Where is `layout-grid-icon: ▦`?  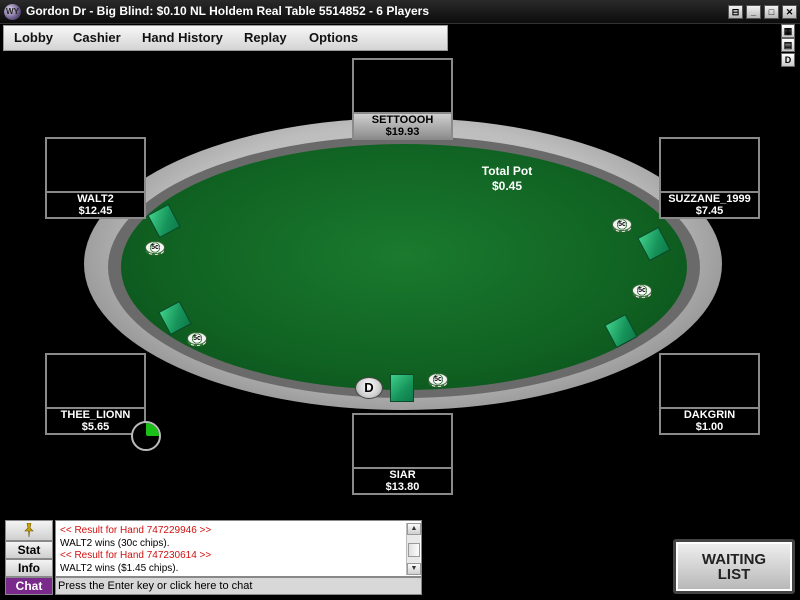
layout-grid-icon: ▦ is located at coordinates (788, 31).